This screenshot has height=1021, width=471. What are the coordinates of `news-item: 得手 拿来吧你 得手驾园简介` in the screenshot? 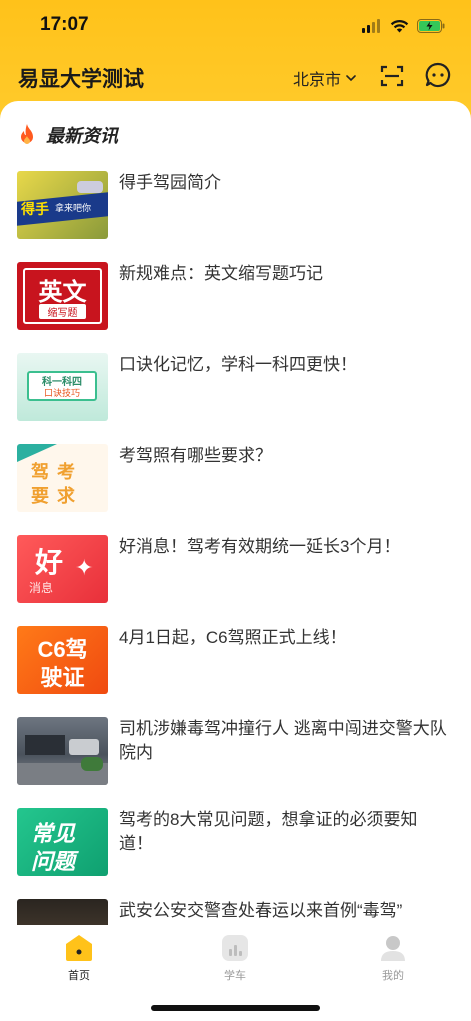 It's located at (235, 216).